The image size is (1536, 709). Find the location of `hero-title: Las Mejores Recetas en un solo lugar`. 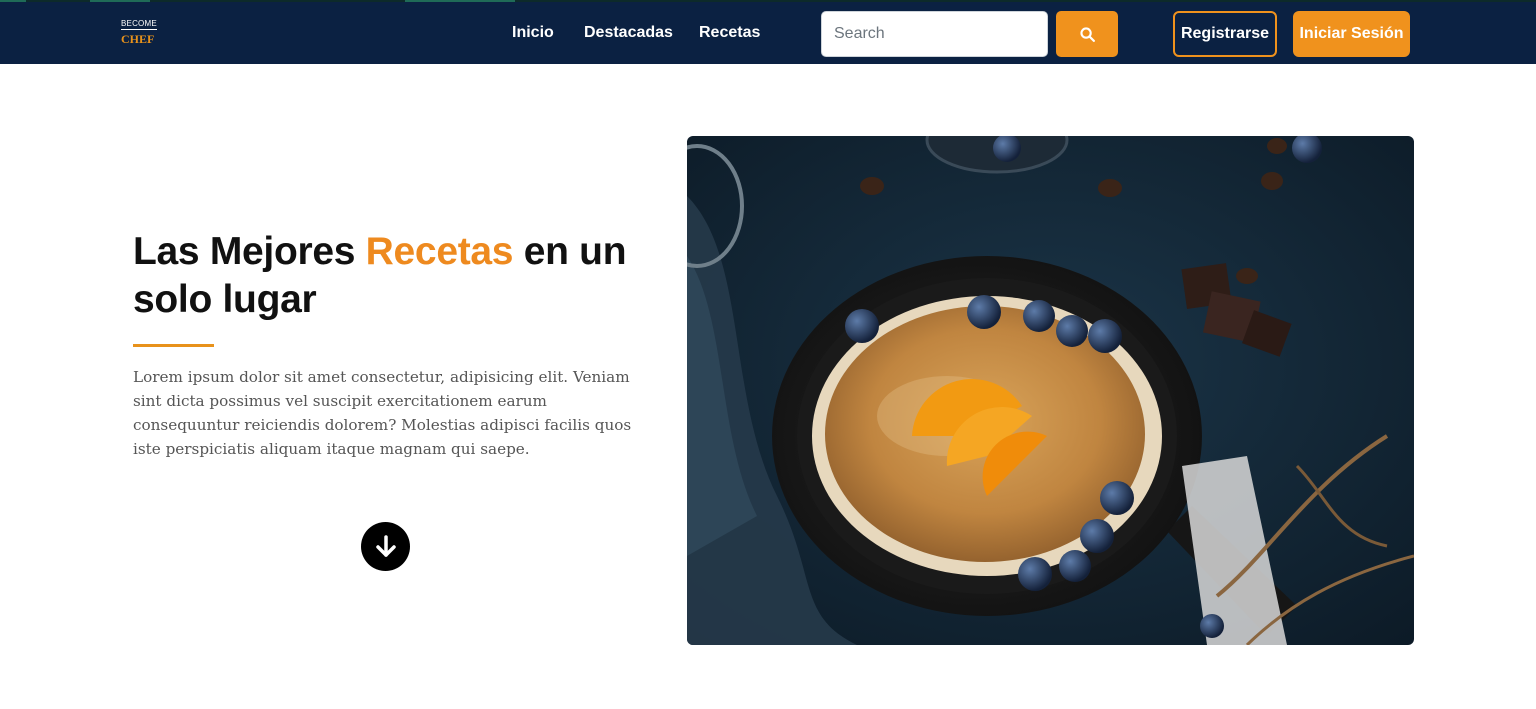

hero-title: Las Mejores Recetas en un solo lugar is located at coordinates (393, 276).